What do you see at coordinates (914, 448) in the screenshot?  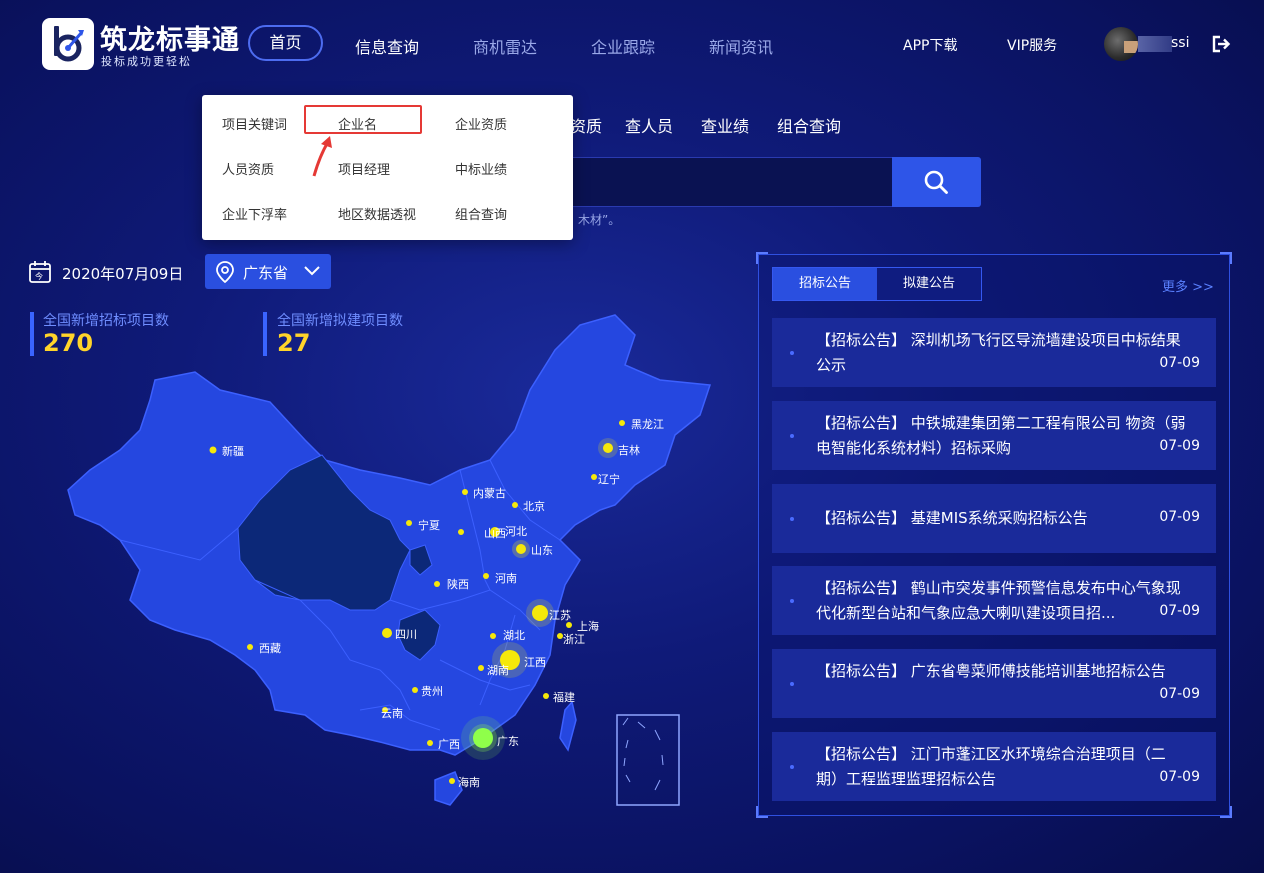 I see `notice-title-cont: 电智能化系统材料）招标采购` at bounding box center [914, 448].